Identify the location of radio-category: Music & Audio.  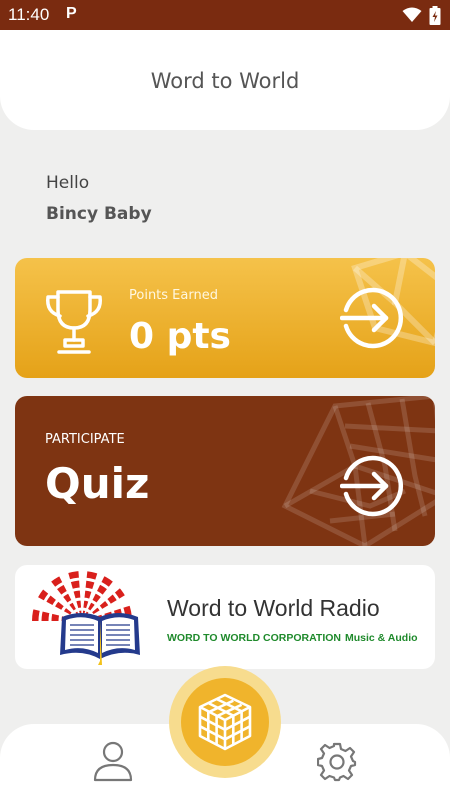
(381, 638).